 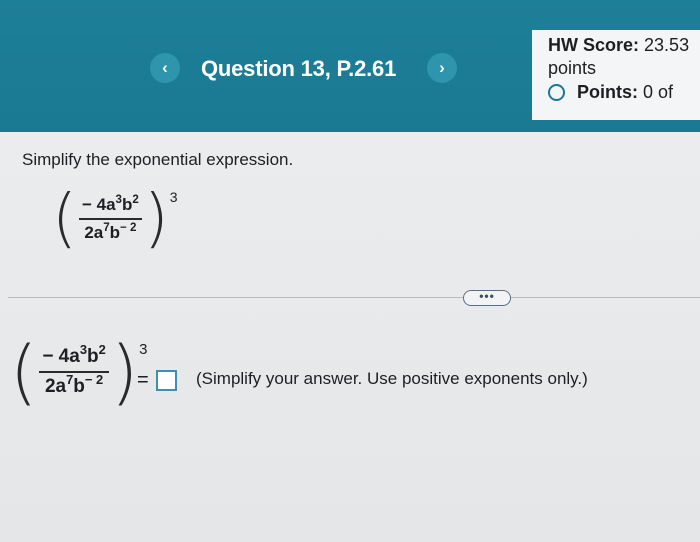 What do you see at coordinates (616, 75) in the screenshot?
I see `score-panel: HW Score: 23.53 points Points: 0 of` at bounding box center [616, 75].